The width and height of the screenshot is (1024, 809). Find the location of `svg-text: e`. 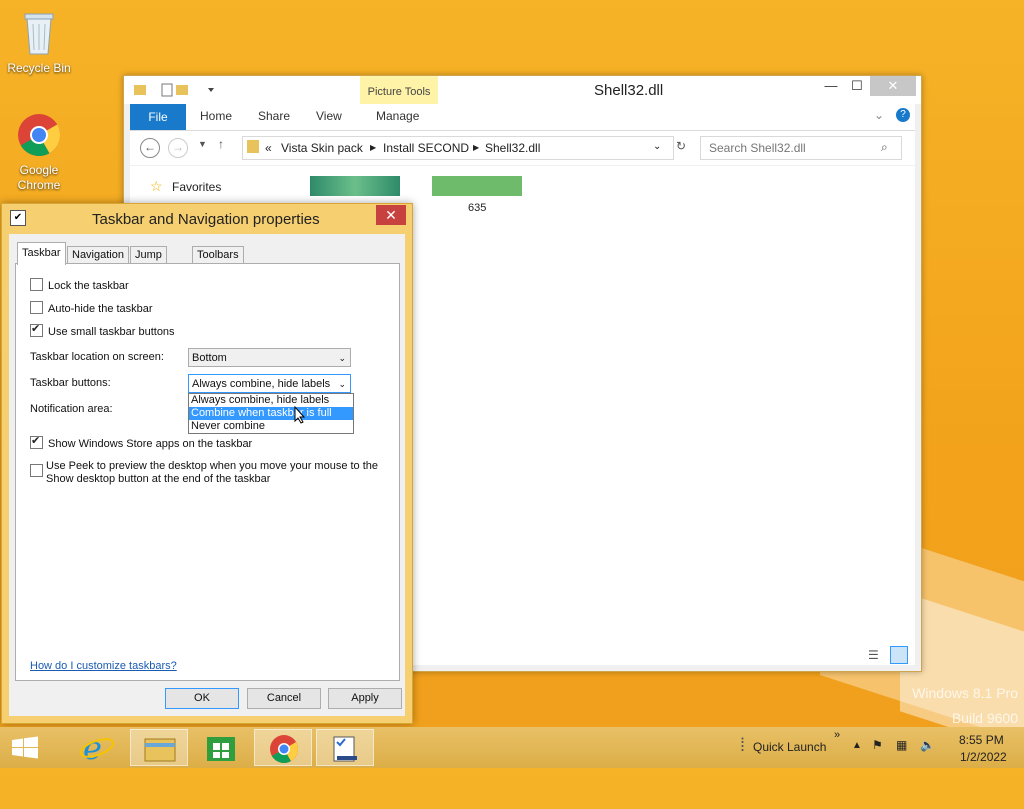

svg-text: e is located at coordinates (92, 747).